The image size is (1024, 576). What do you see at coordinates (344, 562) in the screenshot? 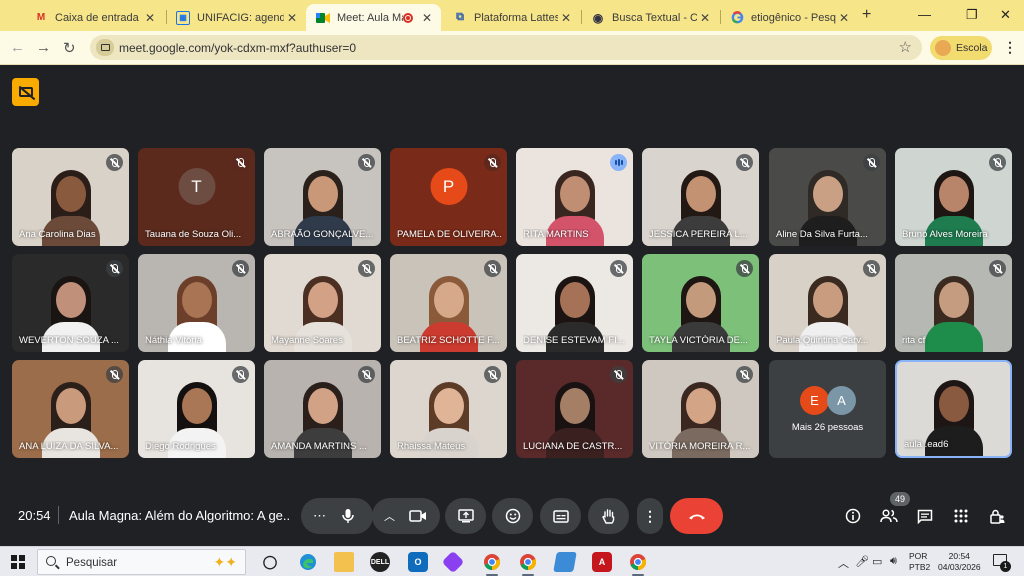
I see `file-explorer-icon` at bounding box center [344, 562].